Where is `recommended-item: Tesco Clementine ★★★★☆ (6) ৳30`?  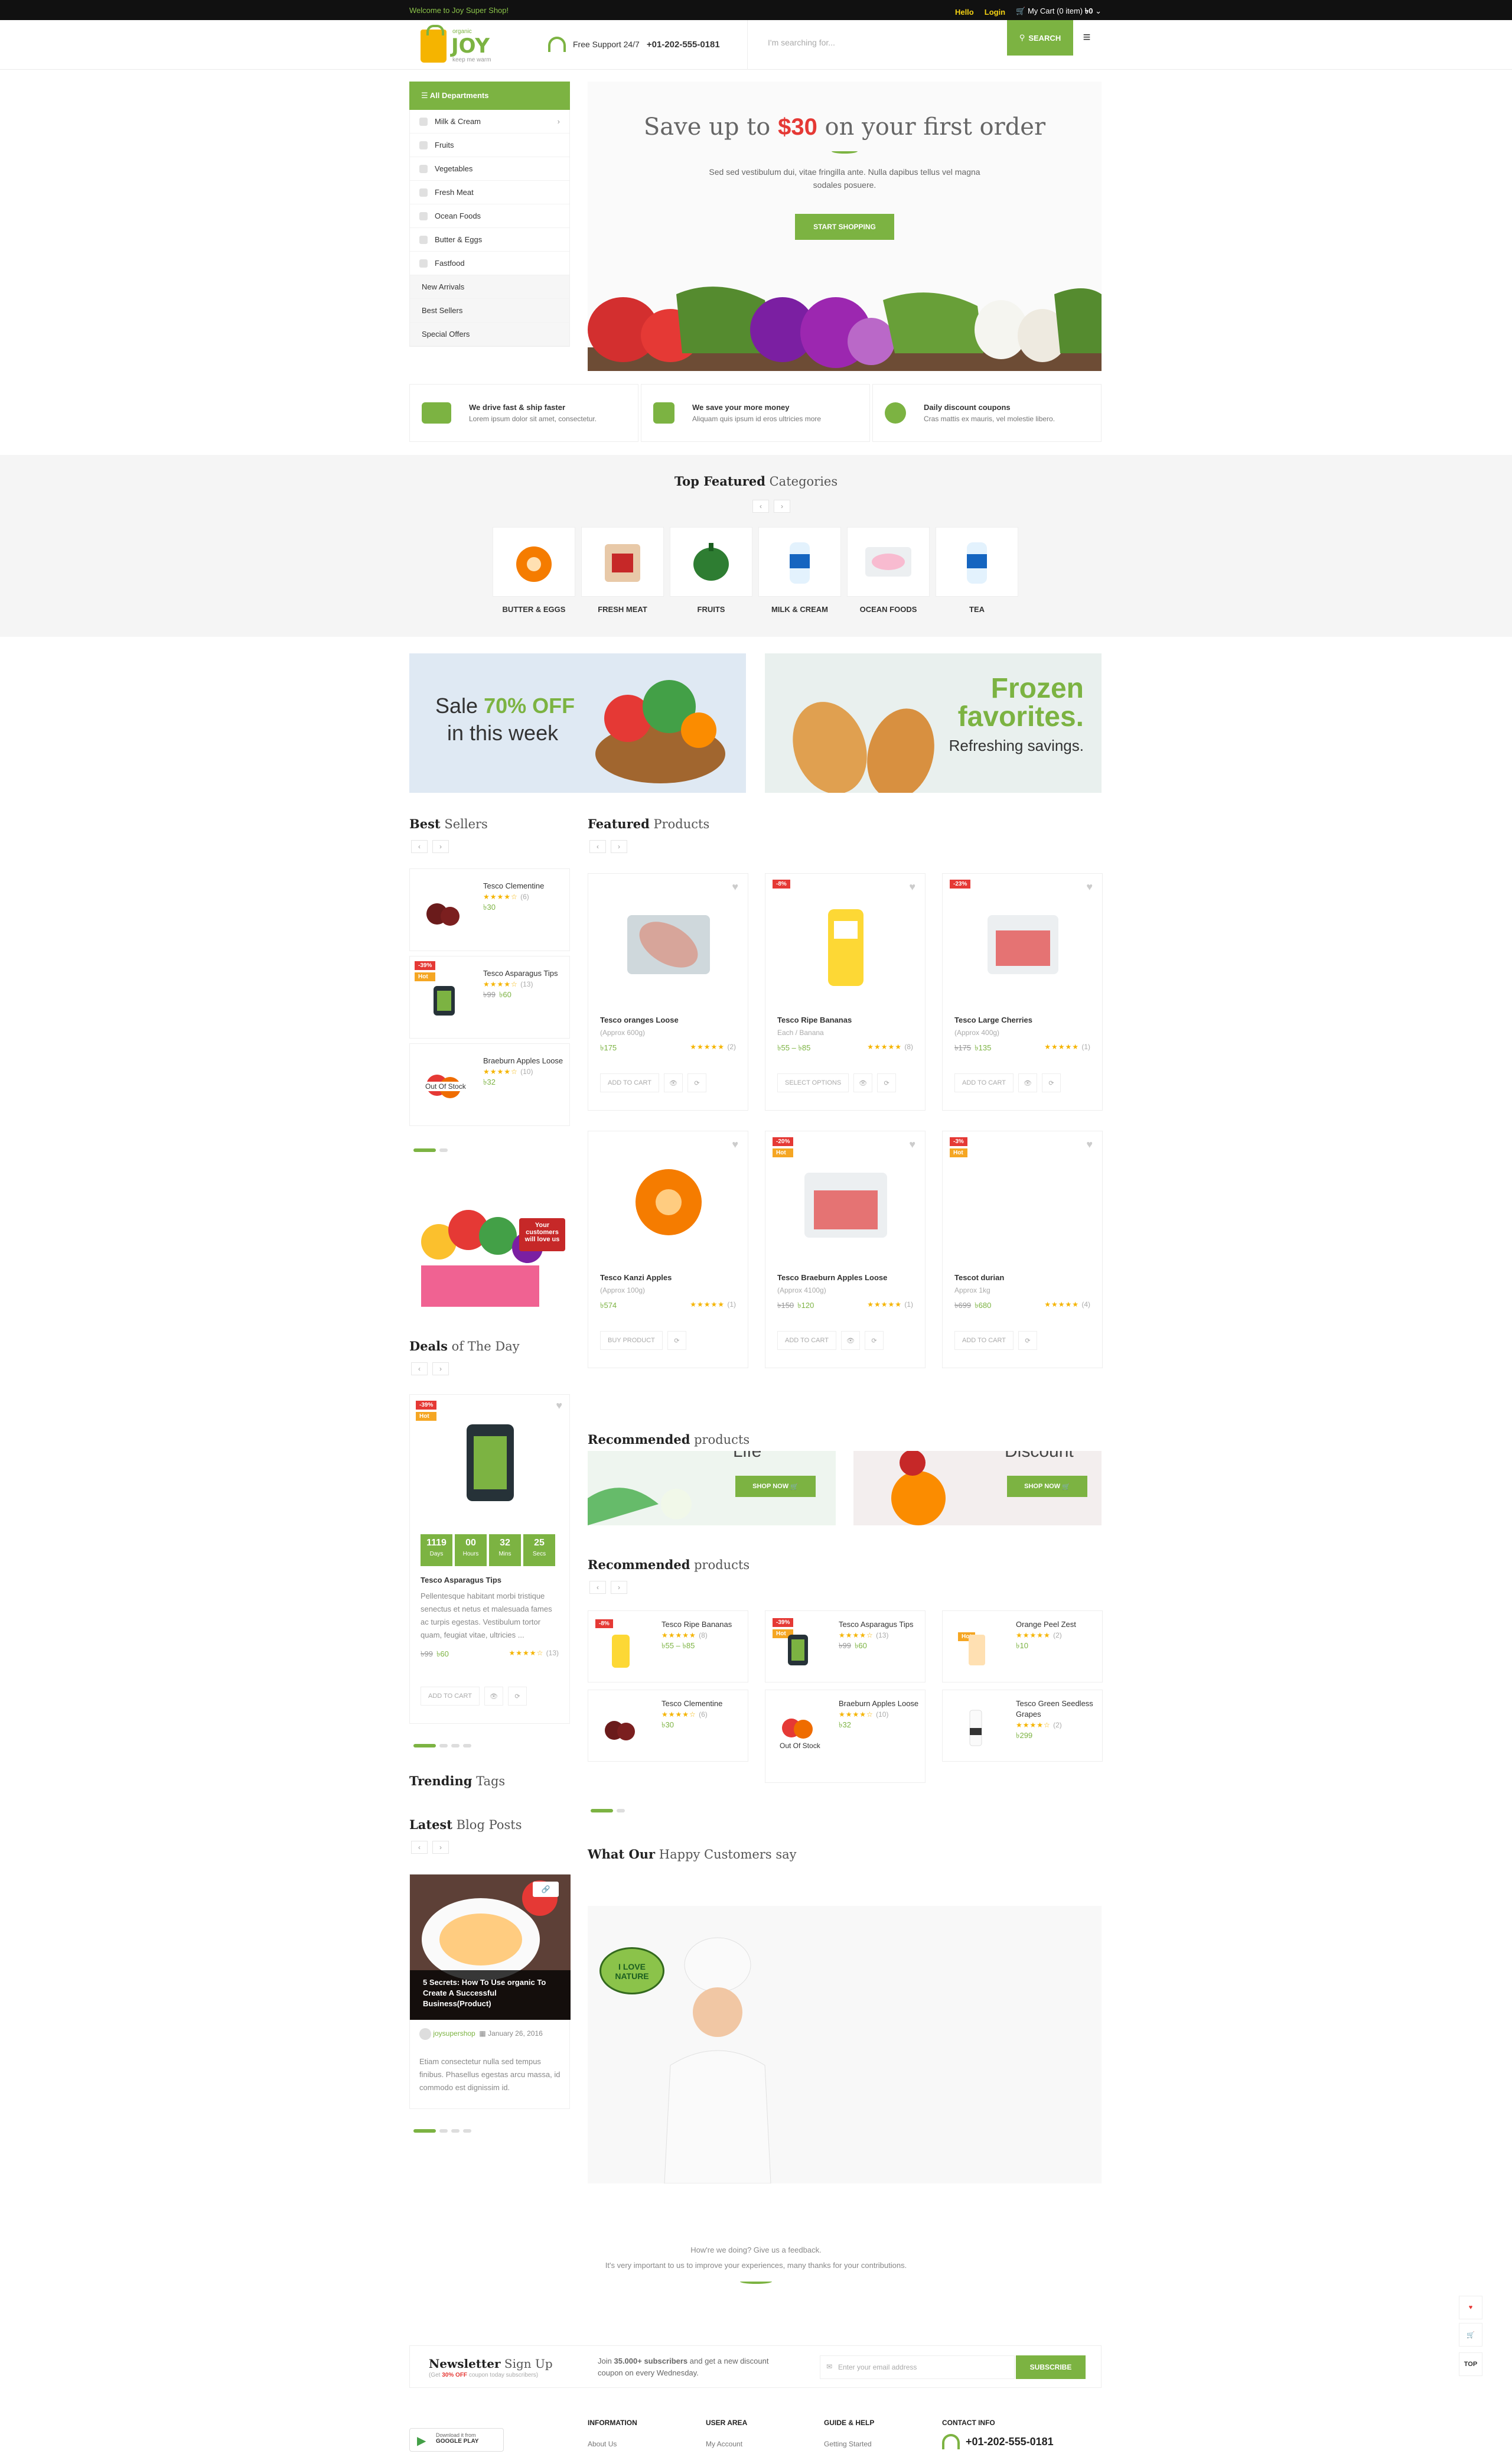
recommended-item: Tesco Clementine ★★★★☆ (6) ৳30 is located at coordinates (668, 1726).